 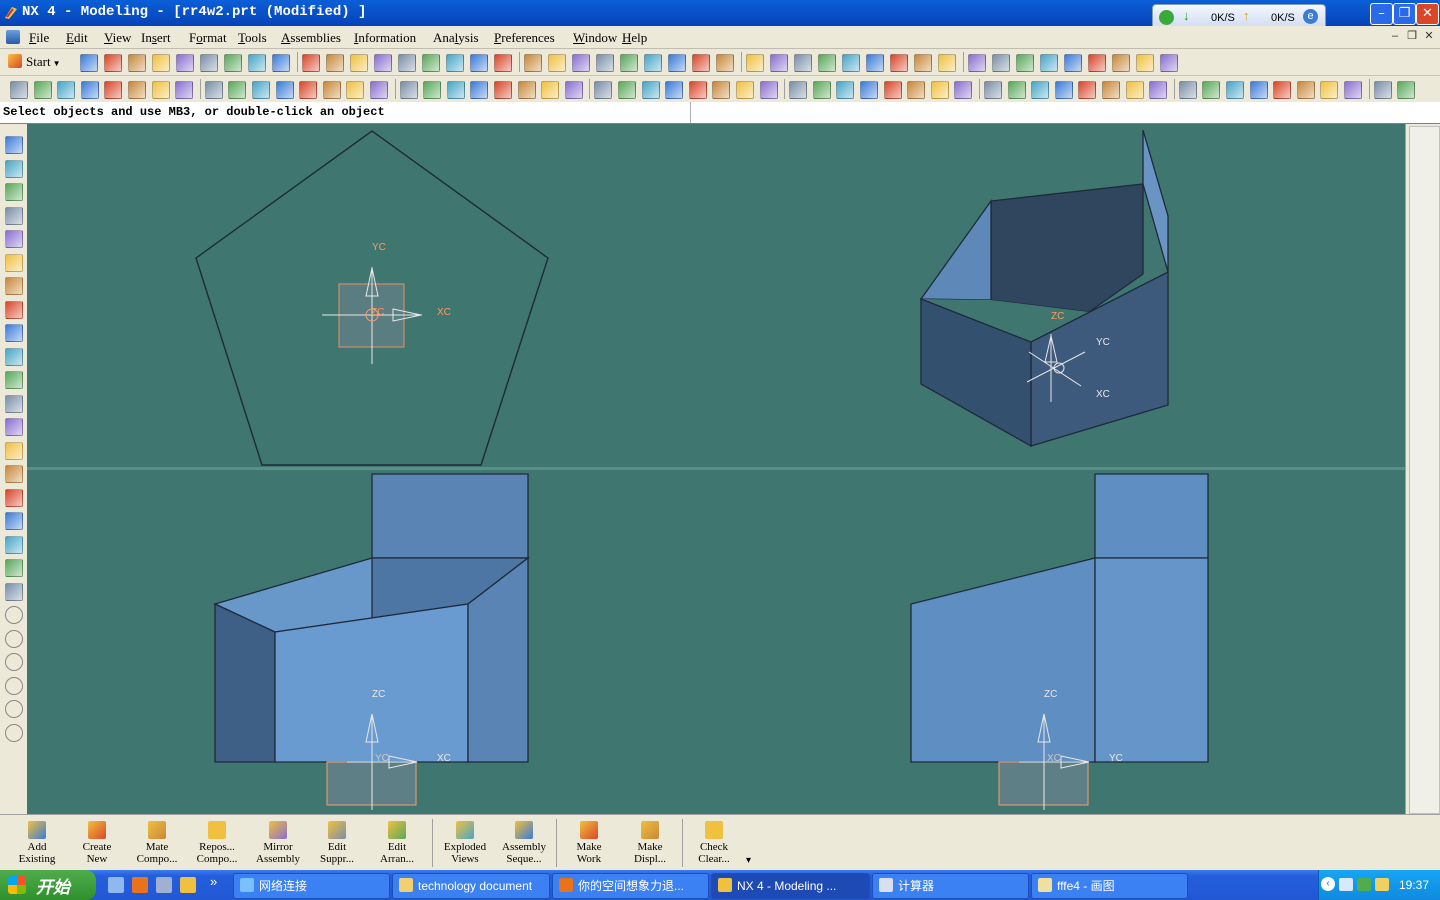 What do you see at coordinates (1414, 885) in the screenshot?
I see `clock: 19:37` at bounding box center [1414, 885].